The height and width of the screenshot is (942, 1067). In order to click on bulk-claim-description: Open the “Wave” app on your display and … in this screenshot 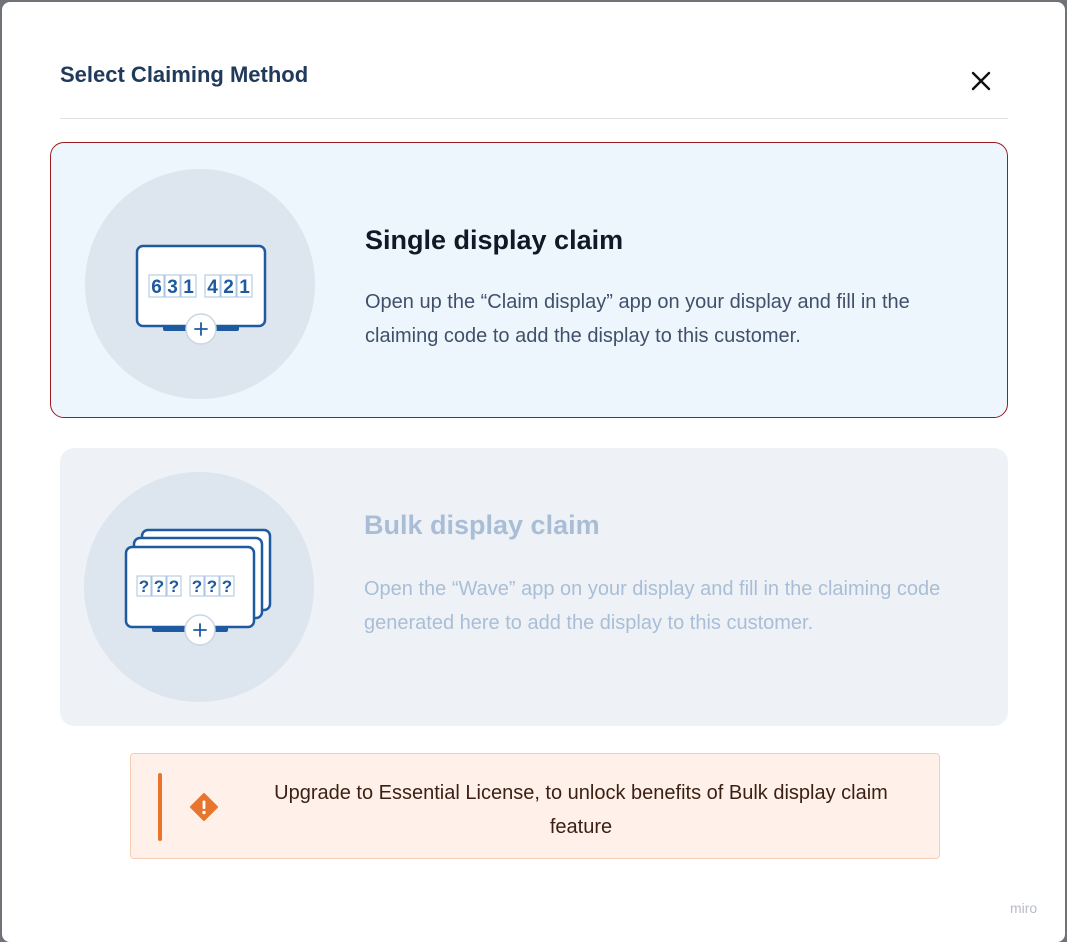, I will do `click(652, 606)`.